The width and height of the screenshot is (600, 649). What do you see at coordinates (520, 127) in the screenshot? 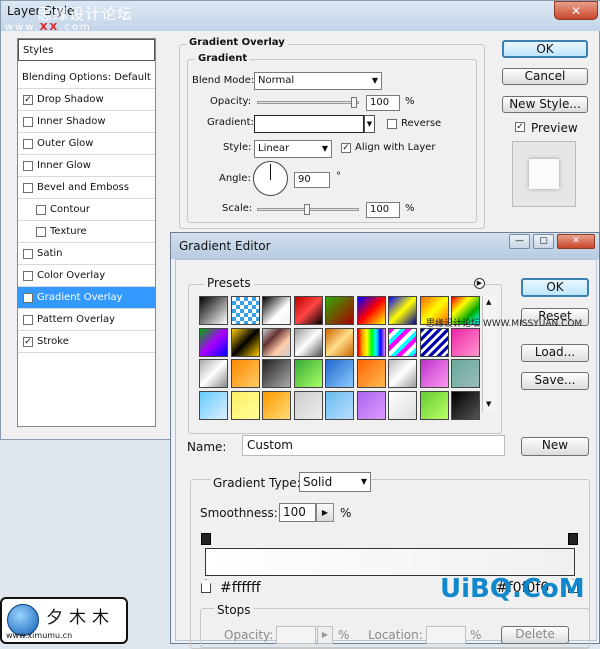
I see `preview-checkbox: ✓` at bounding box center [520, 127].